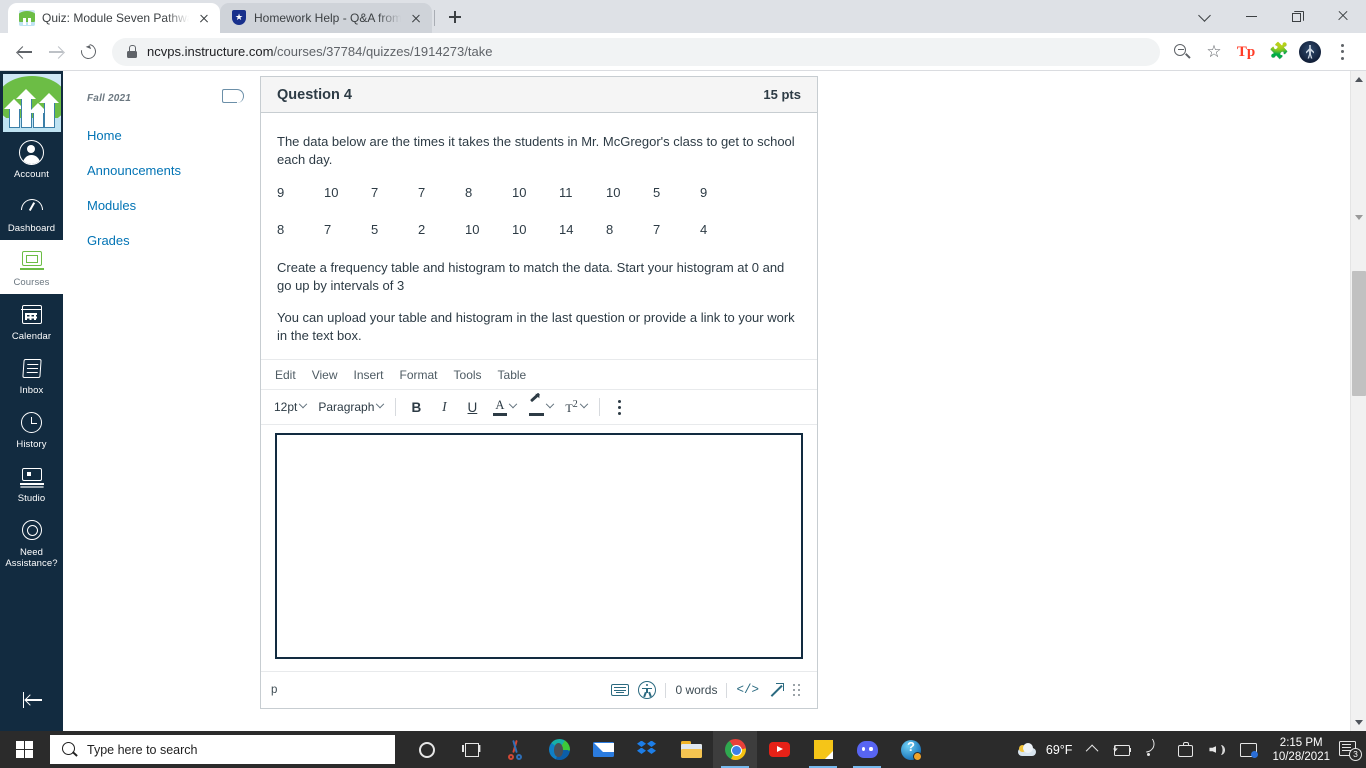  I want to click on display-icon, so click(1248, 749).